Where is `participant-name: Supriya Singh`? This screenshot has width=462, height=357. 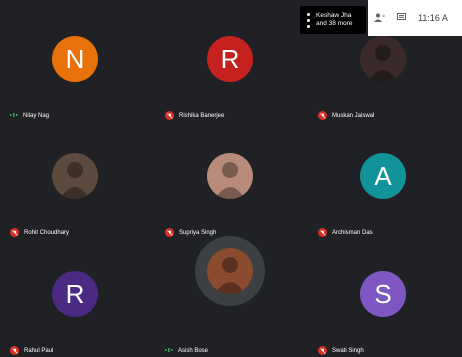 participant-name: Supriya Singh is located at coordinates (198, 232).